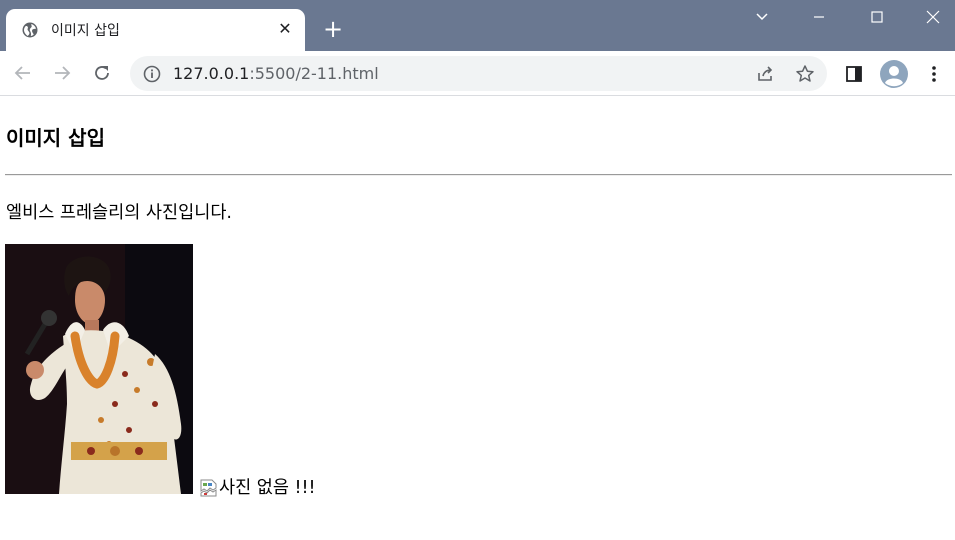 The width and height of the screenshot is (955, 540). What do you see at coordinates (99, 369) in the screenshot?
I see `elvis-presley-photo` at bounding box center [99, 369].